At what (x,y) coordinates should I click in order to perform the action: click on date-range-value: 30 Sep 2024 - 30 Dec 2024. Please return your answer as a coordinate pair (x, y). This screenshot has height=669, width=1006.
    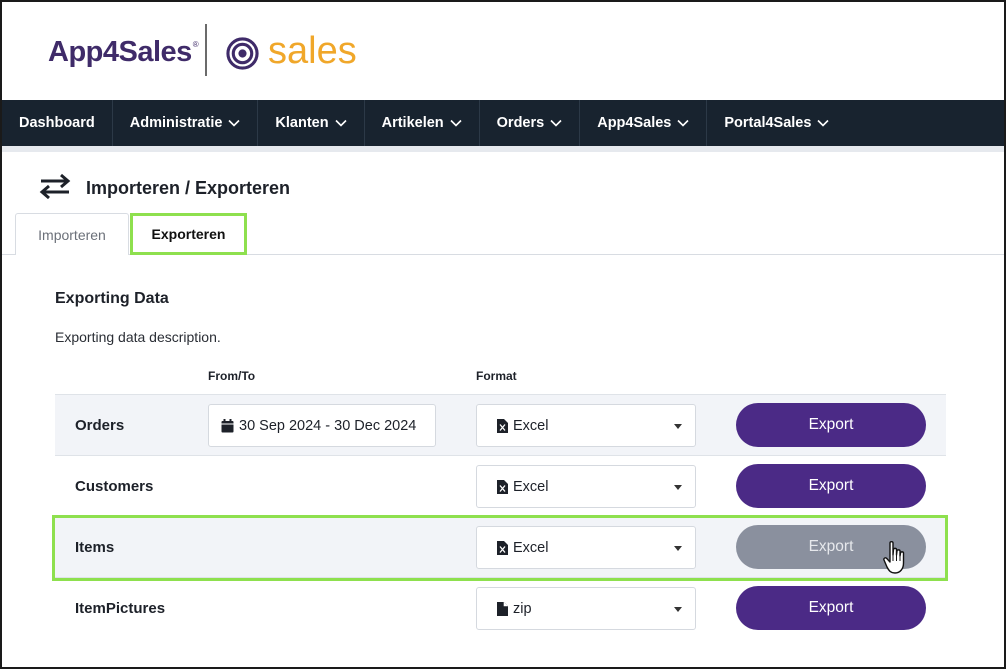
    Looking at the image, I should click on (328, 425).